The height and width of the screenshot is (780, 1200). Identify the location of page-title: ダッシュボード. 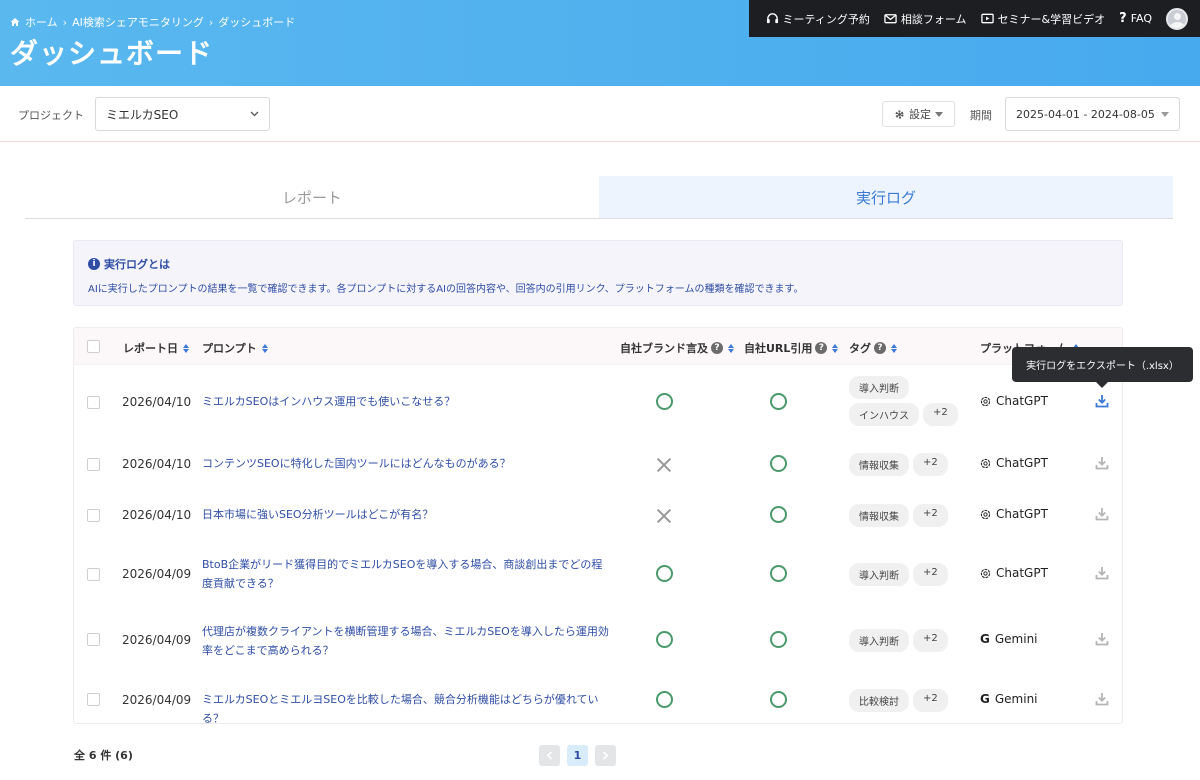
(112, 53).